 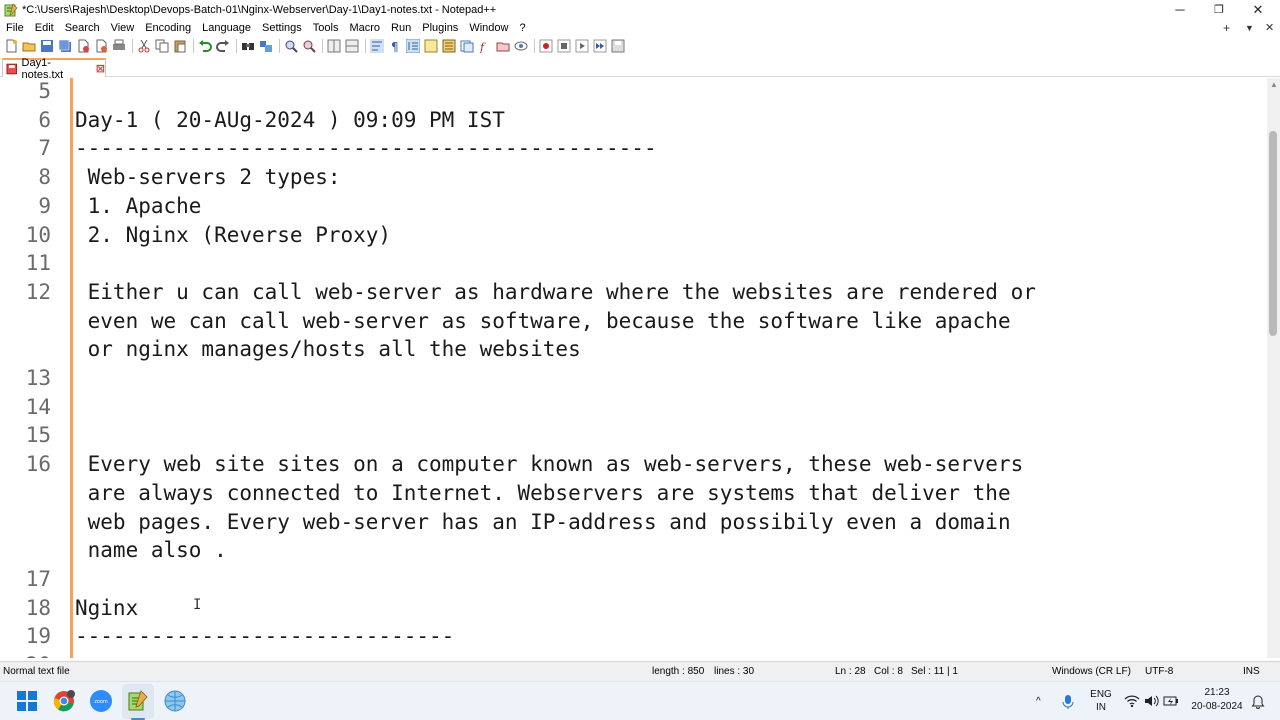 I want to click on line-number: 7, so click(x=44, y=148).